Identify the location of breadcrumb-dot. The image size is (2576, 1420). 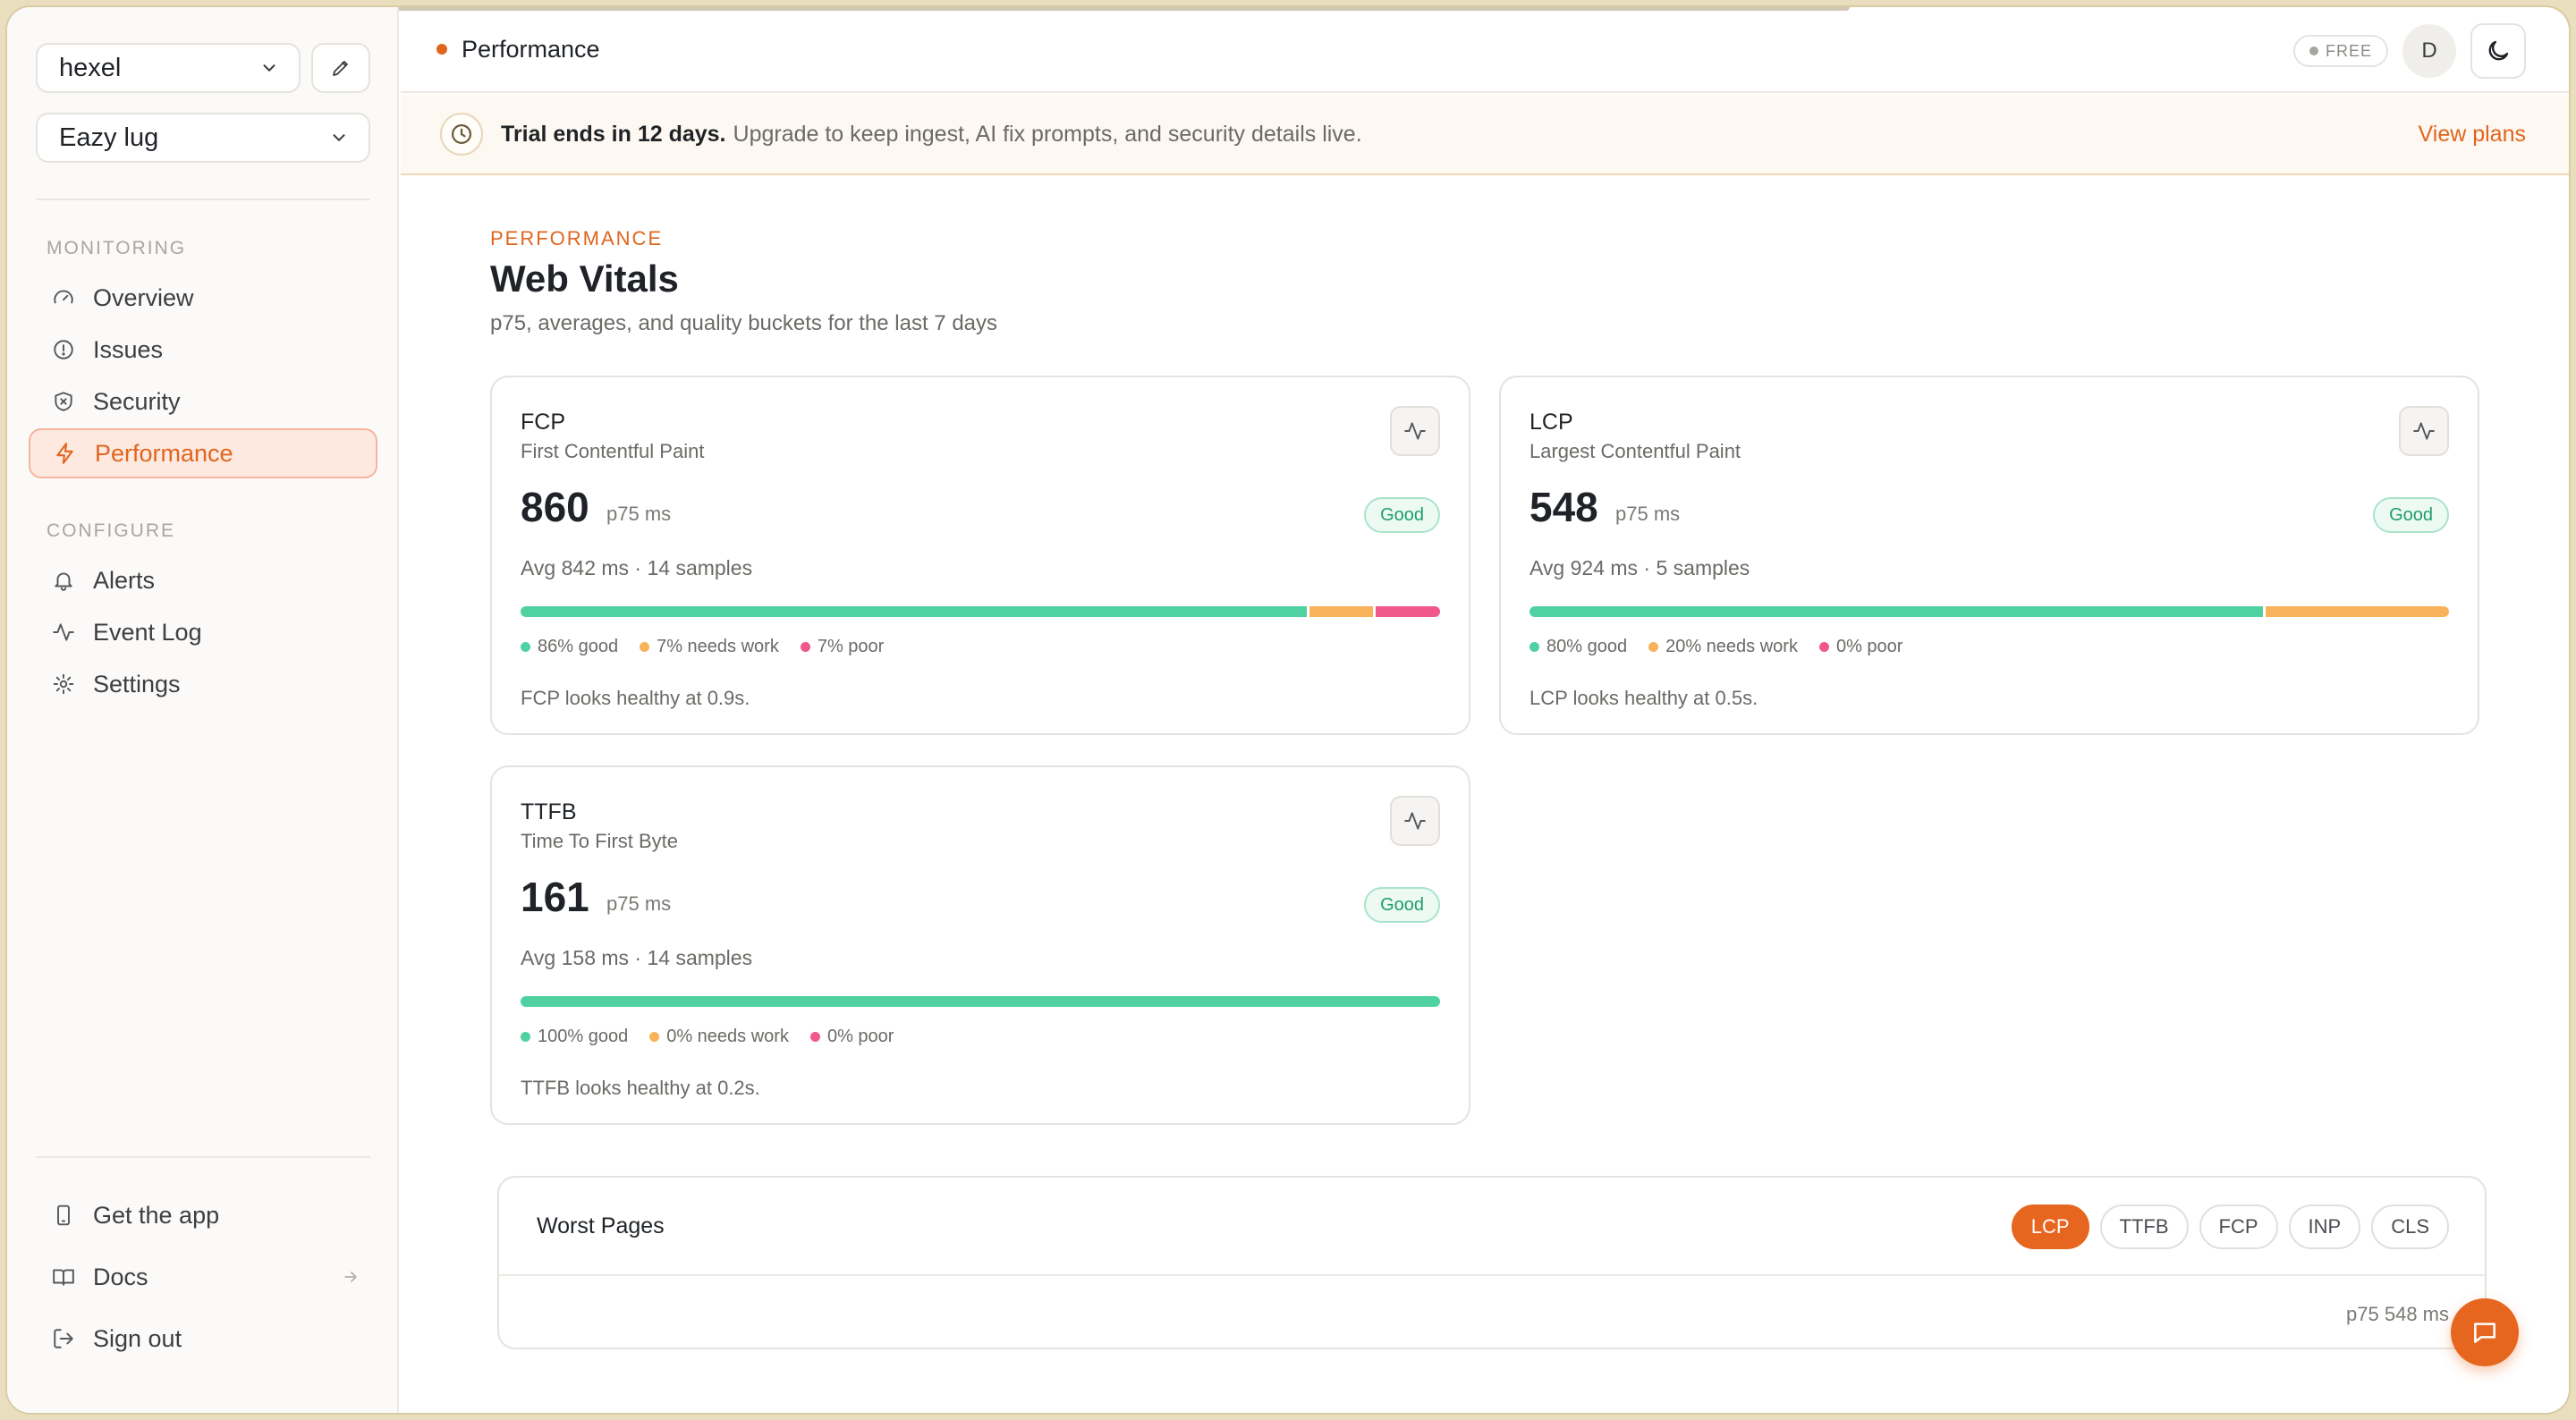
(441, 50).